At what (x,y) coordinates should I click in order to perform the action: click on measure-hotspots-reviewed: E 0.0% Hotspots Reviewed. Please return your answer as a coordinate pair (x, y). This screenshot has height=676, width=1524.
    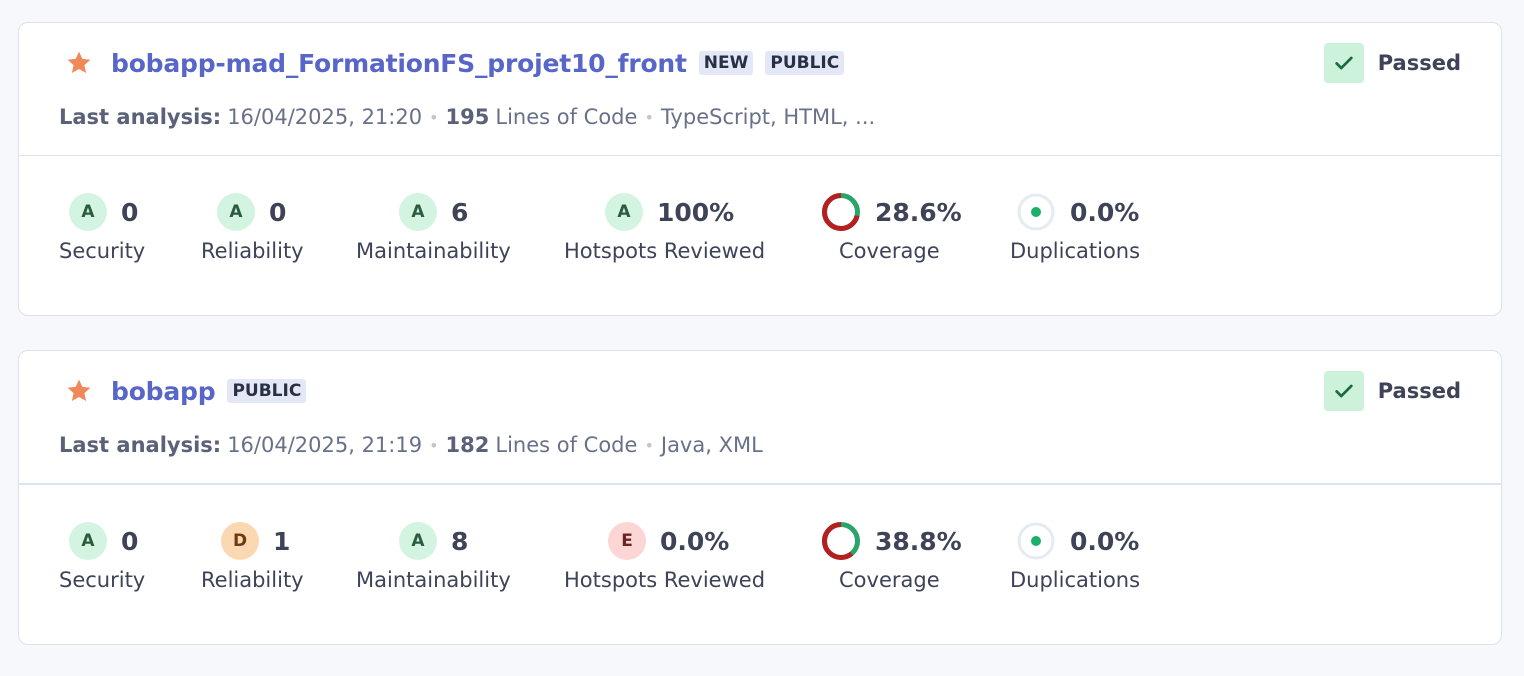
    Looking at the image, I should click on (664, 556).